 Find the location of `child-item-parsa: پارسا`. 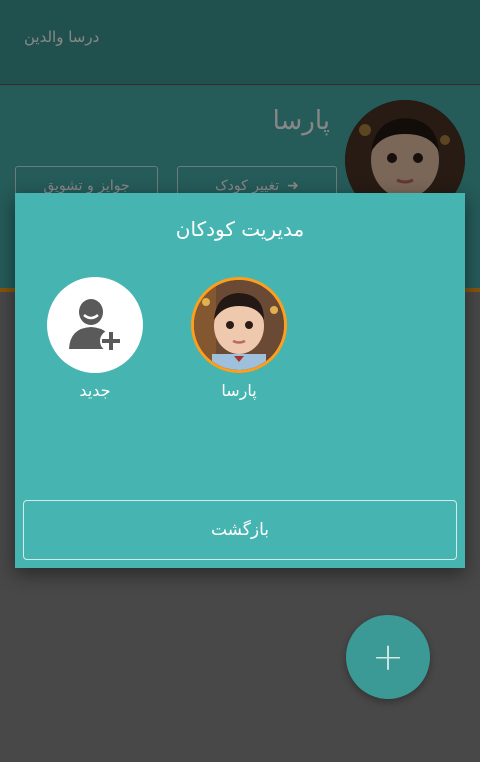

child-item-parsa: پارسا is located at coordinates (239, 338).